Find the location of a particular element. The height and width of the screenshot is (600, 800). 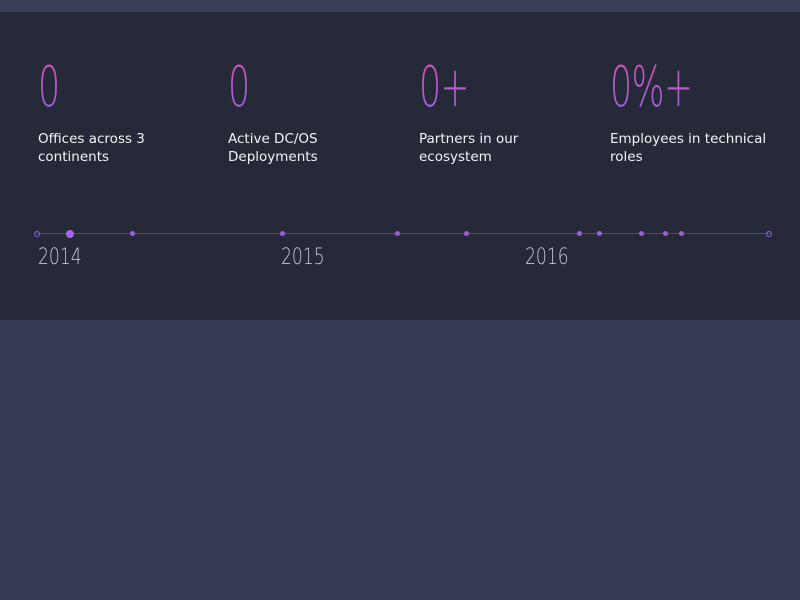

stat-offices: 0 Offices across 3 continents is located at coordinates (125, 111).